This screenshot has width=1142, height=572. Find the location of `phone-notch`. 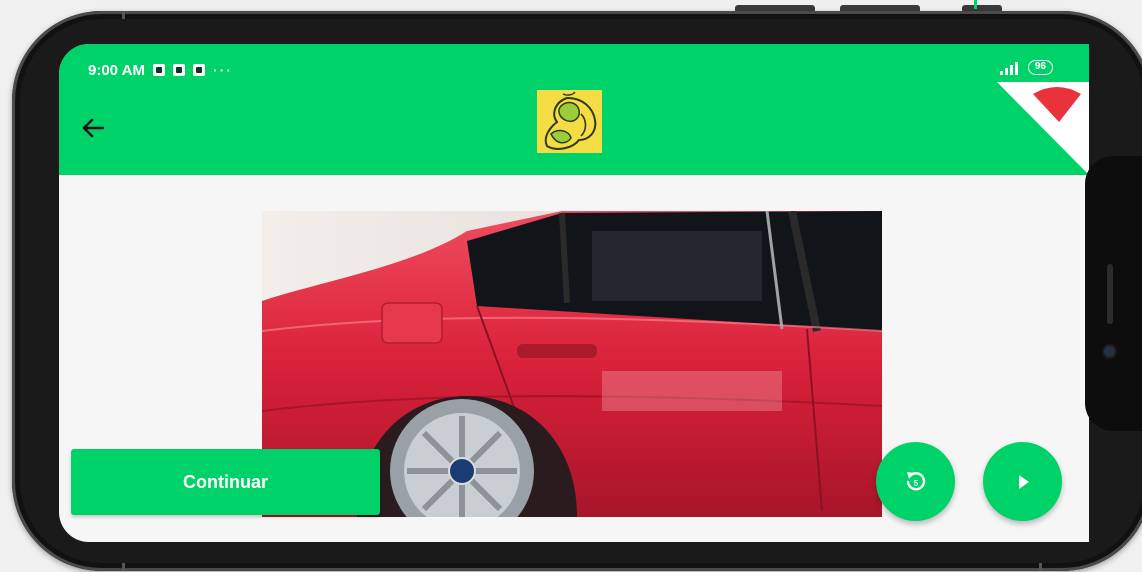

phone-notch is located at coordinates (1113, 293).